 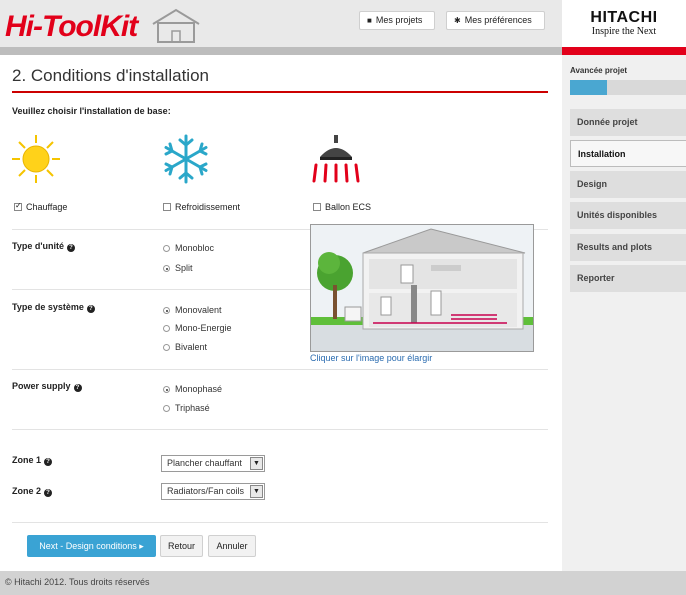 What do you see at coordinates (371, 358) in the screenshot?
I see `enlarge-image-link: Cliquer sur l'image pour élargir` at bounding box center [371, 358].